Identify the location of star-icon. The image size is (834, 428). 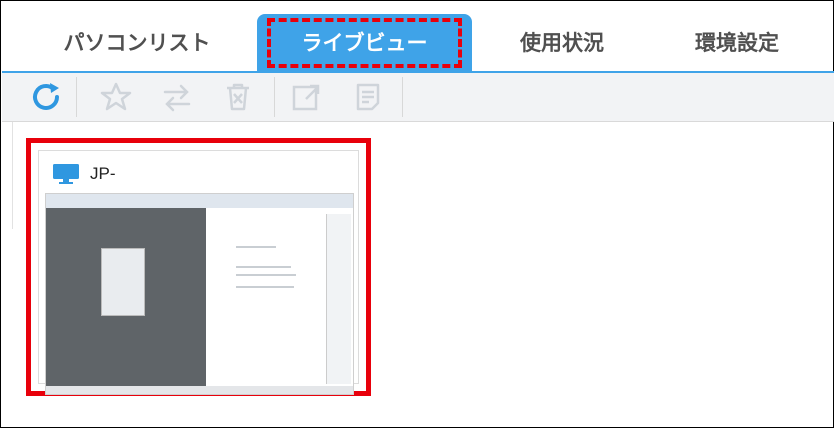
(116, 96).